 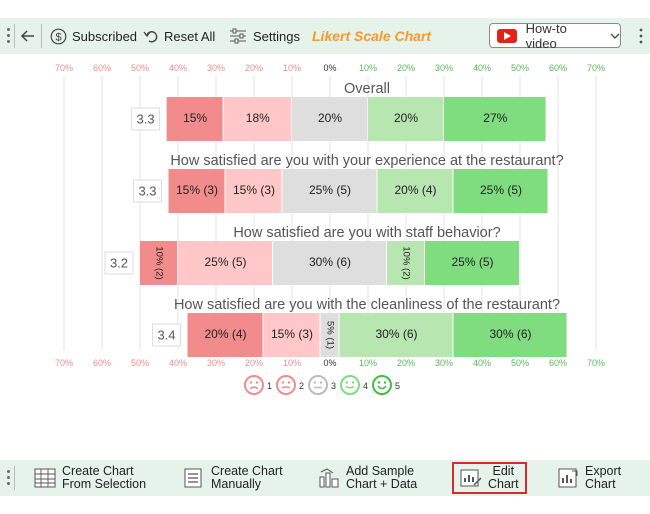 I want to click on subscribed-label: Subscribed, so click(x=105, y=36).